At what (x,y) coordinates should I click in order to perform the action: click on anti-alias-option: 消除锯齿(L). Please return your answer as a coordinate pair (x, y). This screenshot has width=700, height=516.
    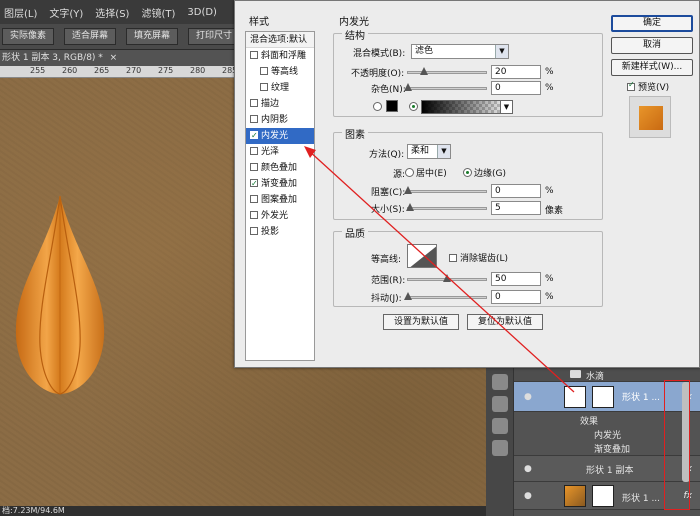
    Looking at the image, I should click on (478, 257).